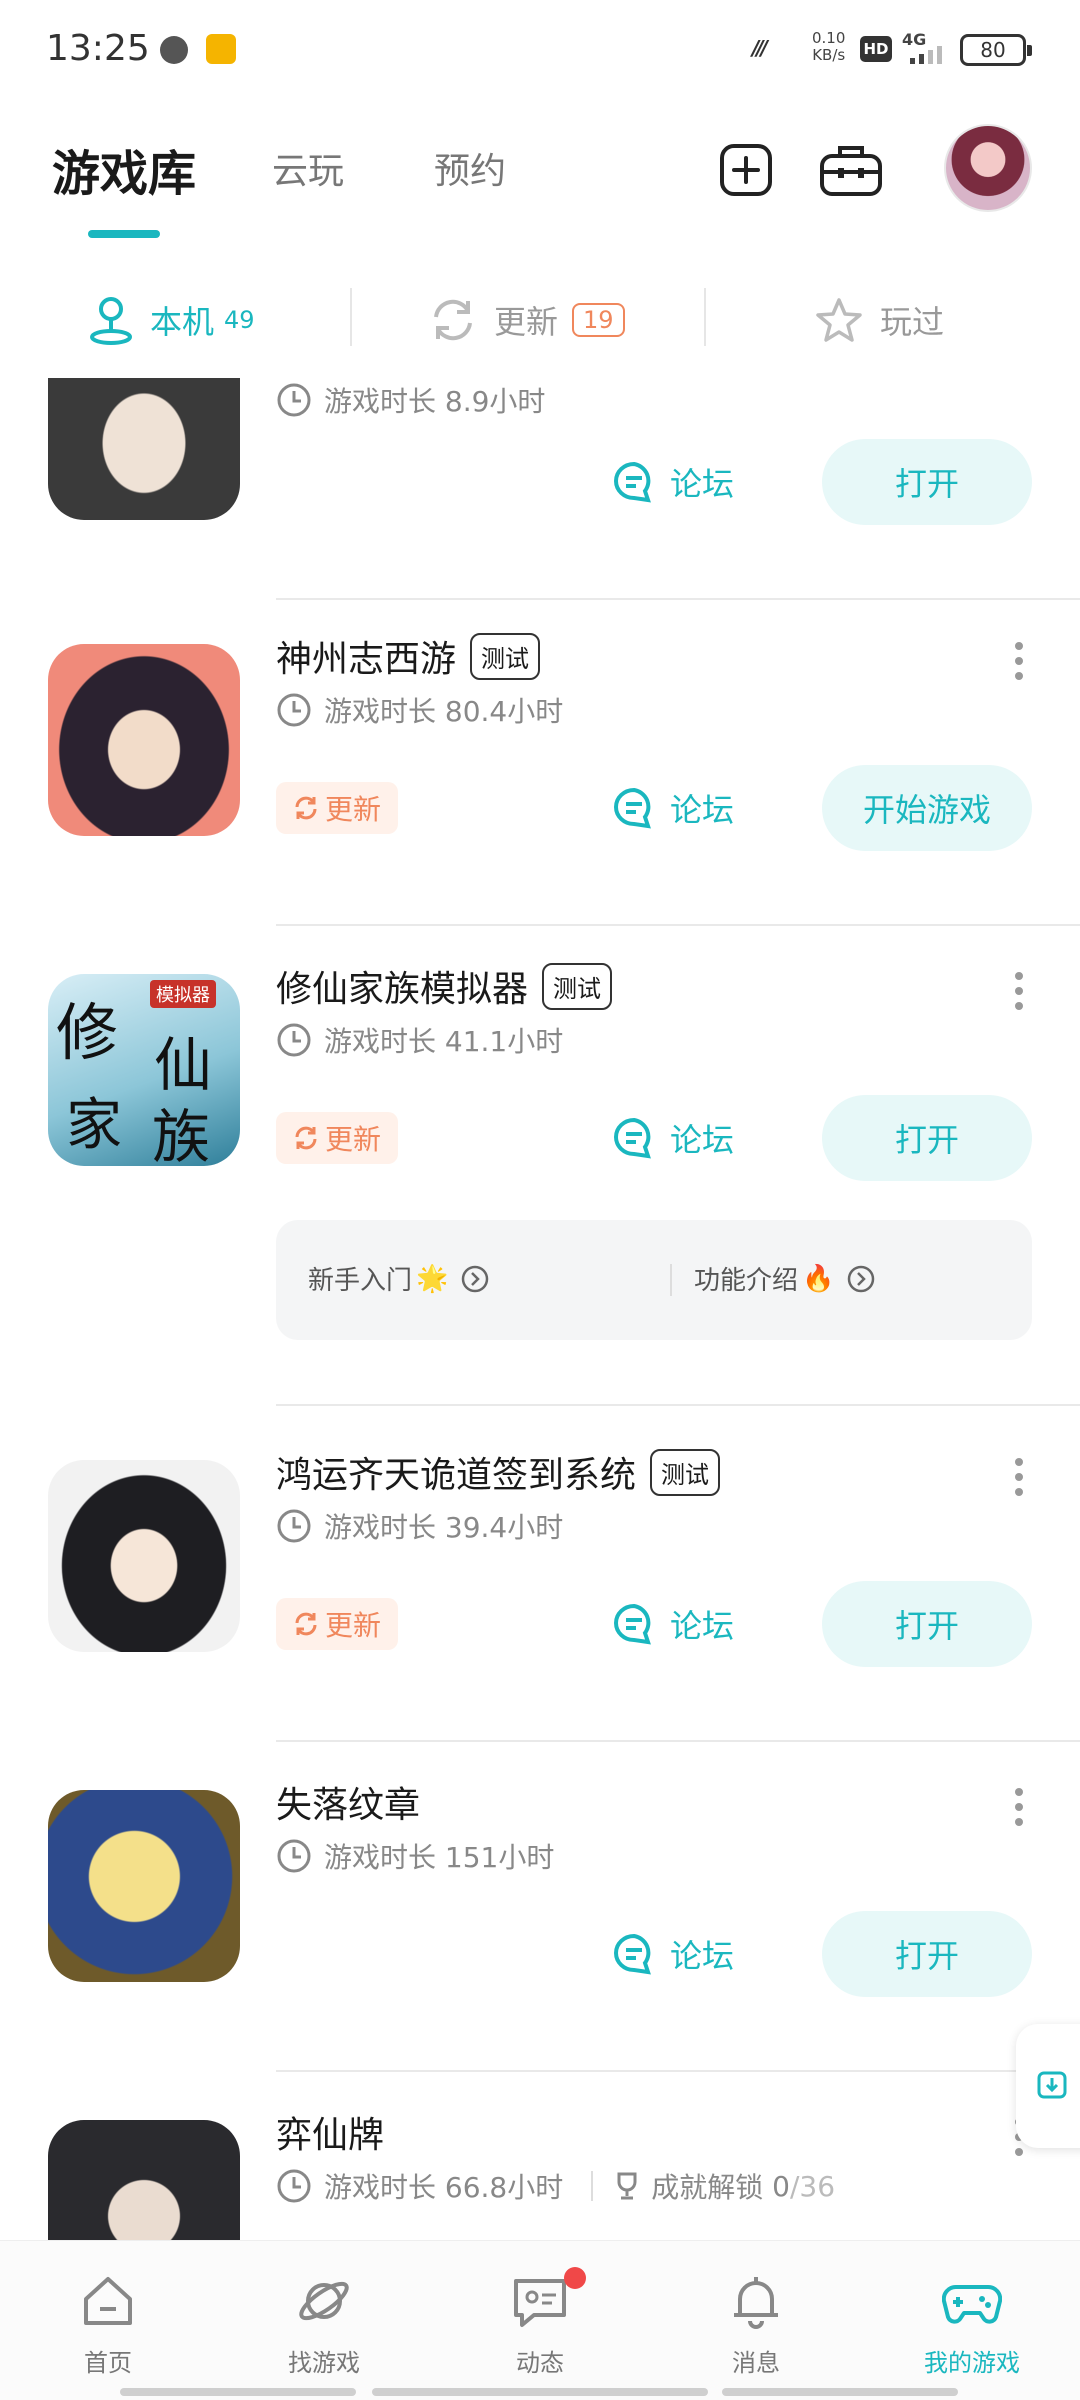 This screenshot has height=2400, width=1080. What do you see at coordinates (927, 808) in the screenshot?
I see `start-game-button: 开始游戏` at bounding box center [927, 808].